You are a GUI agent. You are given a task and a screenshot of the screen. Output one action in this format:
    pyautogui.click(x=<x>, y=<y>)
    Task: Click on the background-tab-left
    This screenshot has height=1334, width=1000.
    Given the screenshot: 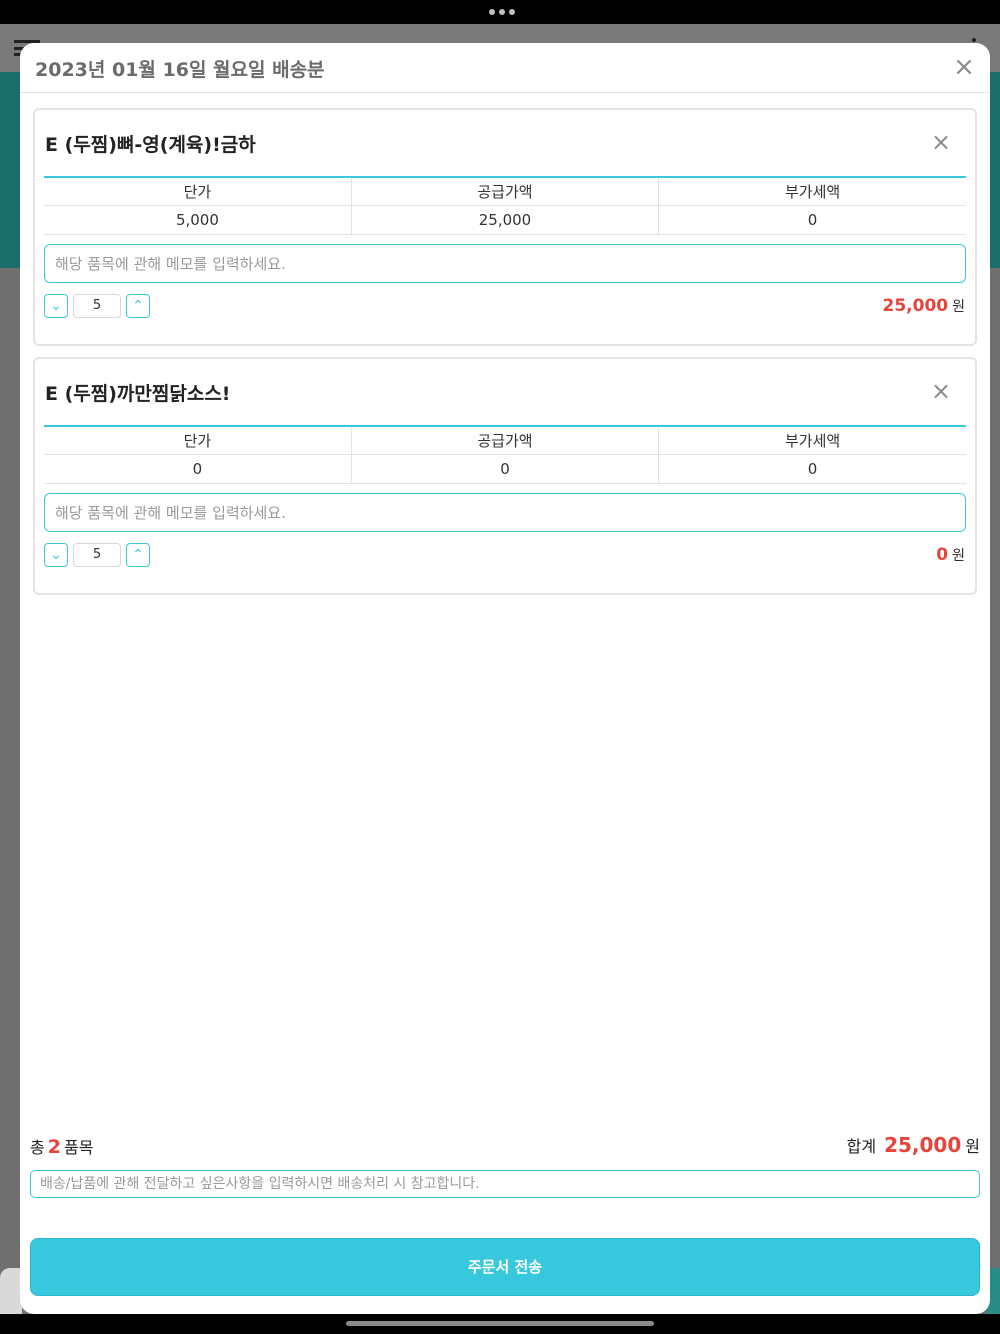 What is the action you would take?
    pyautogui.click(x=11, y=1291)
    